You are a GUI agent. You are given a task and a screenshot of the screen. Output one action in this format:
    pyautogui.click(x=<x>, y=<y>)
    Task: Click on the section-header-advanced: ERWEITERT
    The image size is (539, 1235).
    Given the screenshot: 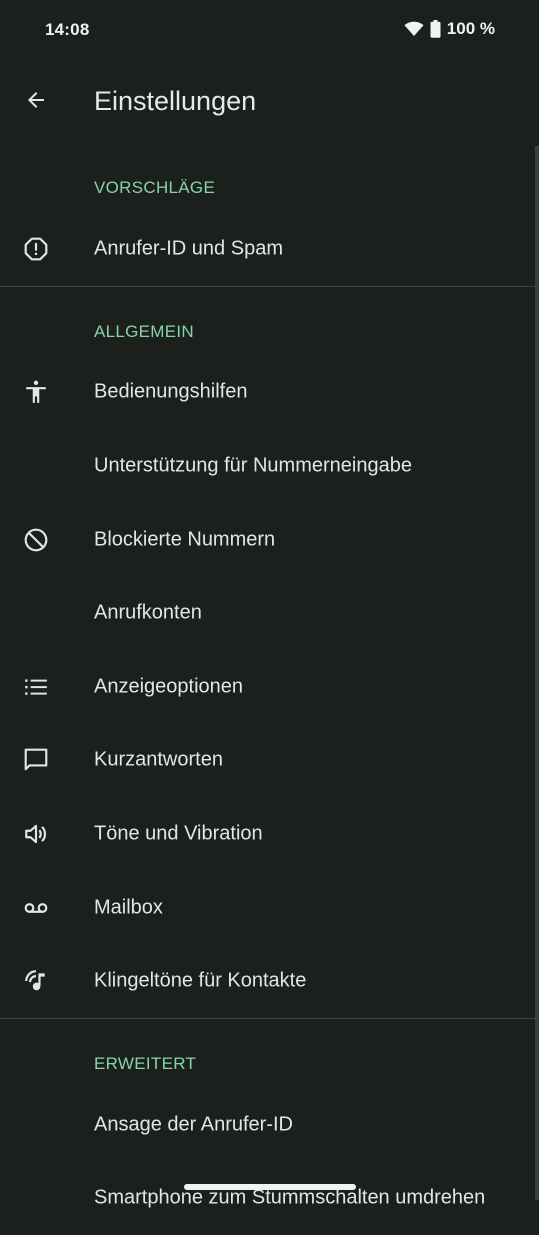 What is the action you would take?
    pyautogui.click(x=269, y=1053)
    